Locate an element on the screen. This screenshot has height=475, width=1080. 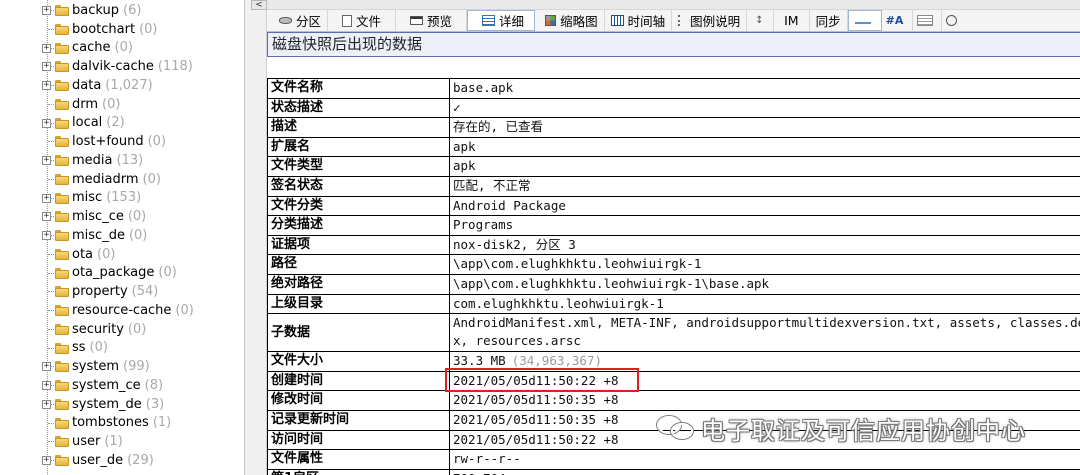
tree-item: + cache (0) is located at coordinates (122, 48).